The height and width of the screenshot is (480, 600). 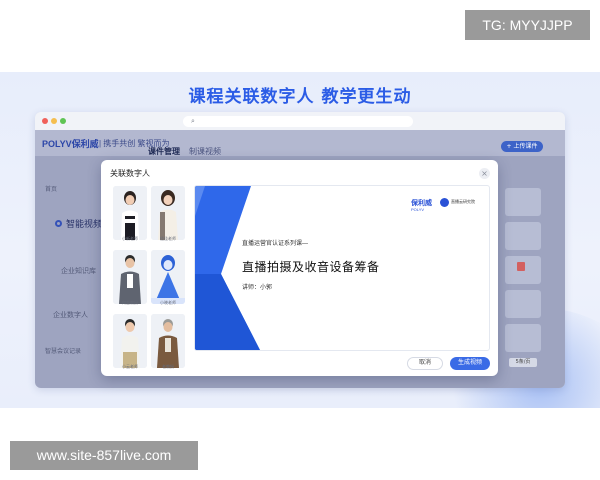 What do you see at coordinates (300, 97) in the screenshot?
I see `banner-headline: 课程关联数字人 教学更生动` at bounding box center [300, 97].